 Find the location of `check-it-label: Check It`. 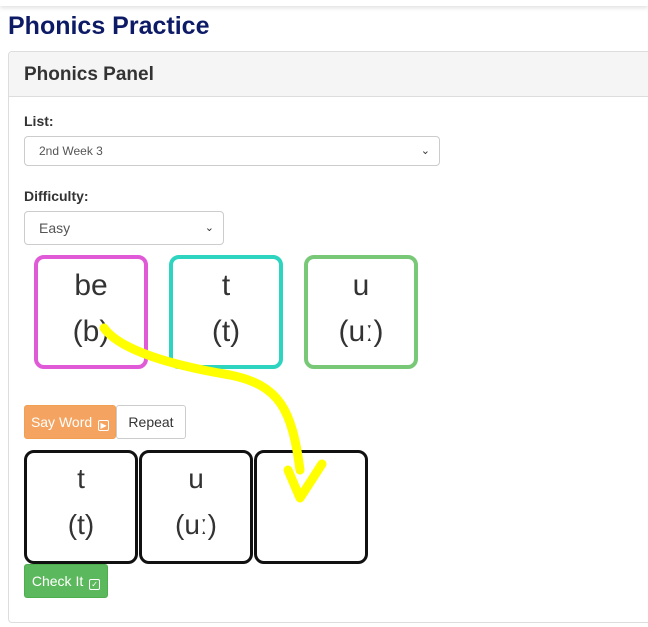

check-it-label: Check It is located at coordinates (57, 581).